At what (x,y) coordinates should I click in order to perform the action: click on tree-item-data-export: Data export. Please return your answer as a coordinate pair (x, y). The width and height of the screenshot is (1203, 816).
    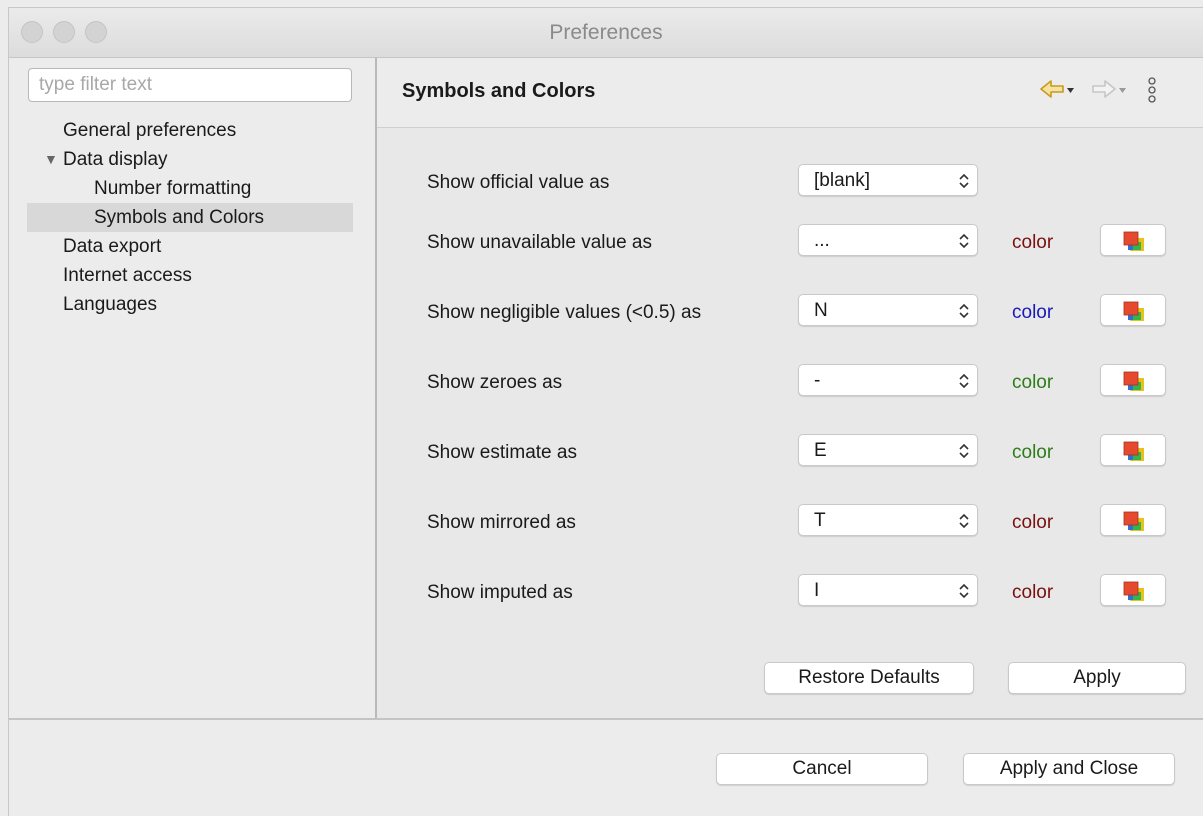
    Looking at the image, I should click on (190, 246).